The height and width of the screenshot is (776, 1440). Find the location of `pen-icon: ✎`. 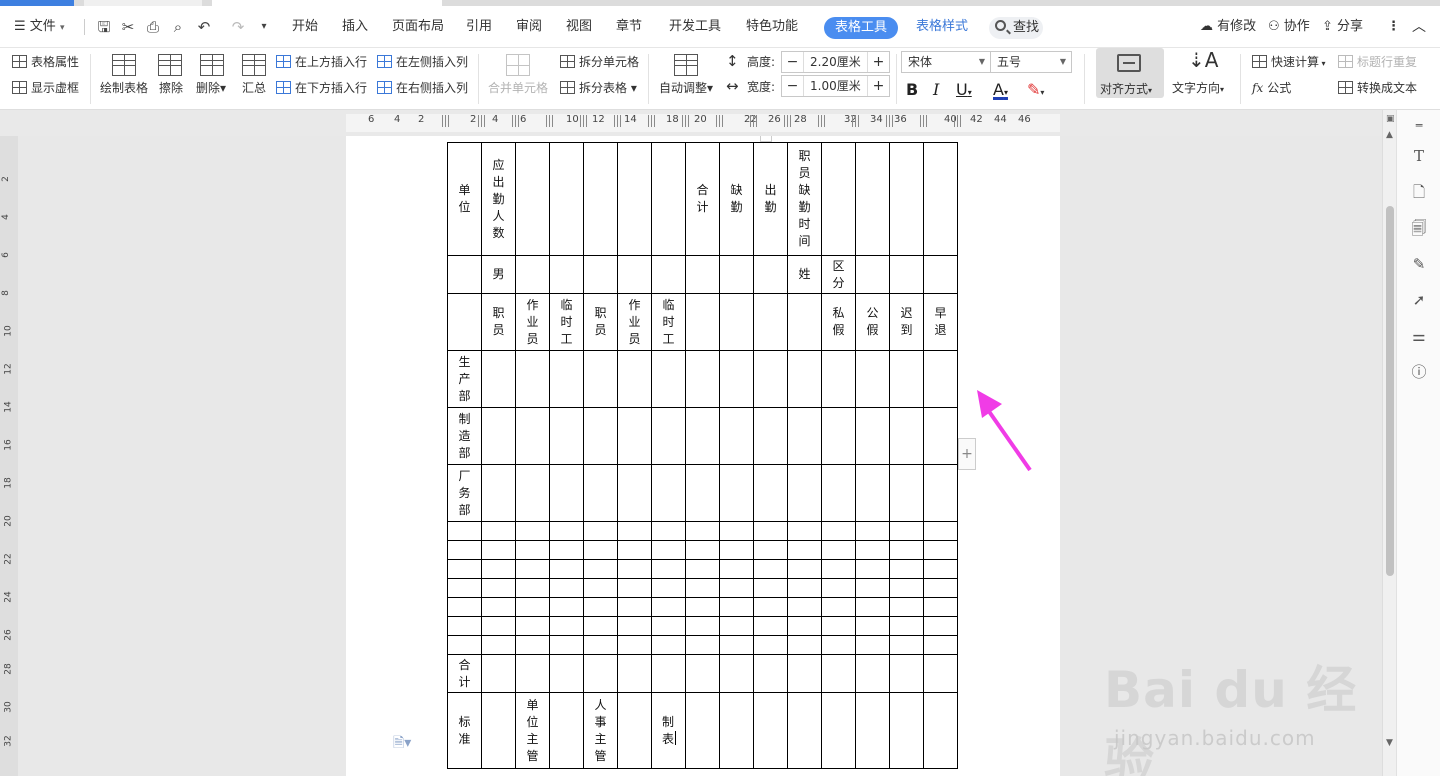

pen-icon: ✎ is located at coordinates (1419, 264).